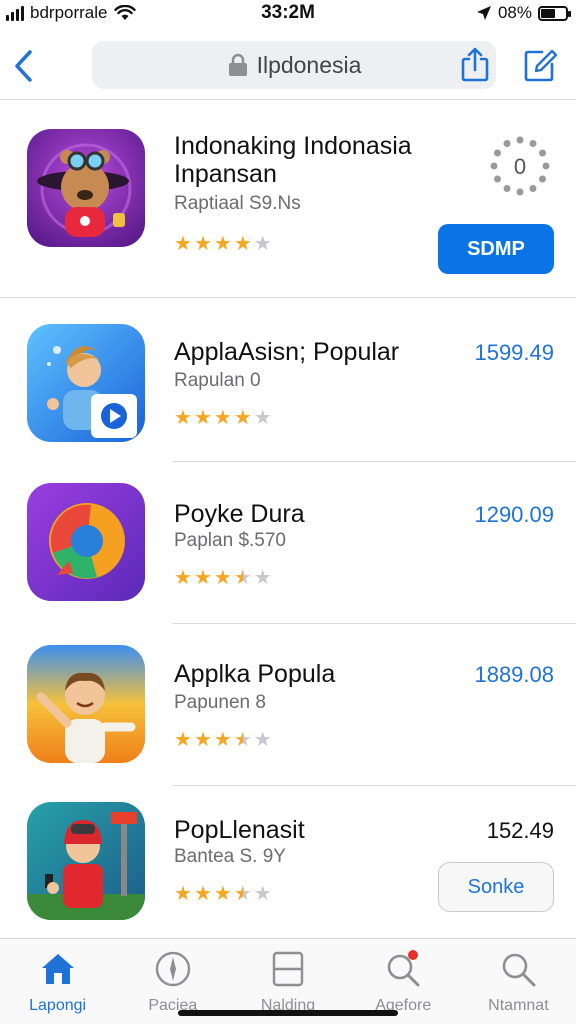 This screenshot has width=576, height=1024. What do you see at coordinates (57, 969) in the screenshot?
I see `home-icon` at bounding box center [57, 969].